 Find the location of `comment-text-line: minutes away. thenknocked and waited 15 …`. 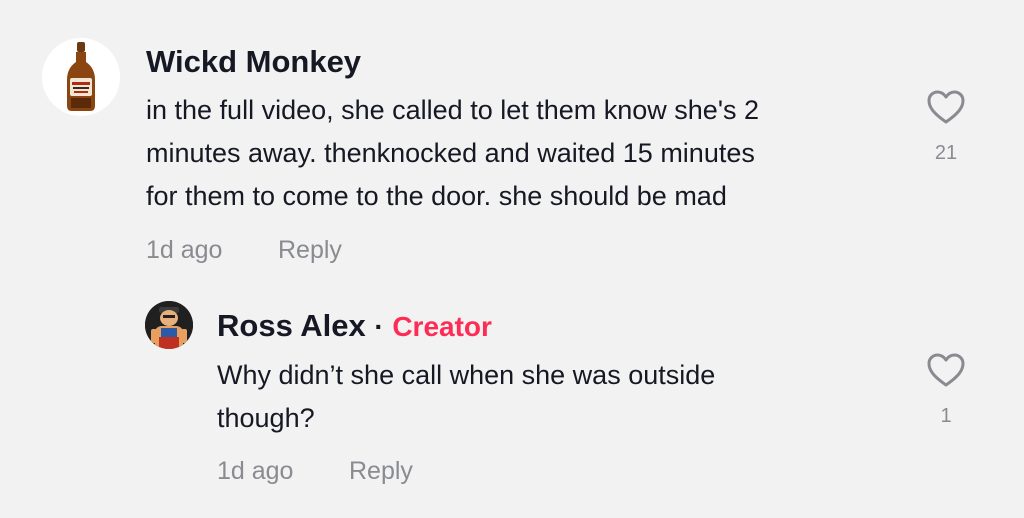

comment-text-line: minutes away. thenknocked and waited 15 … is located at coordinates (450, 153).